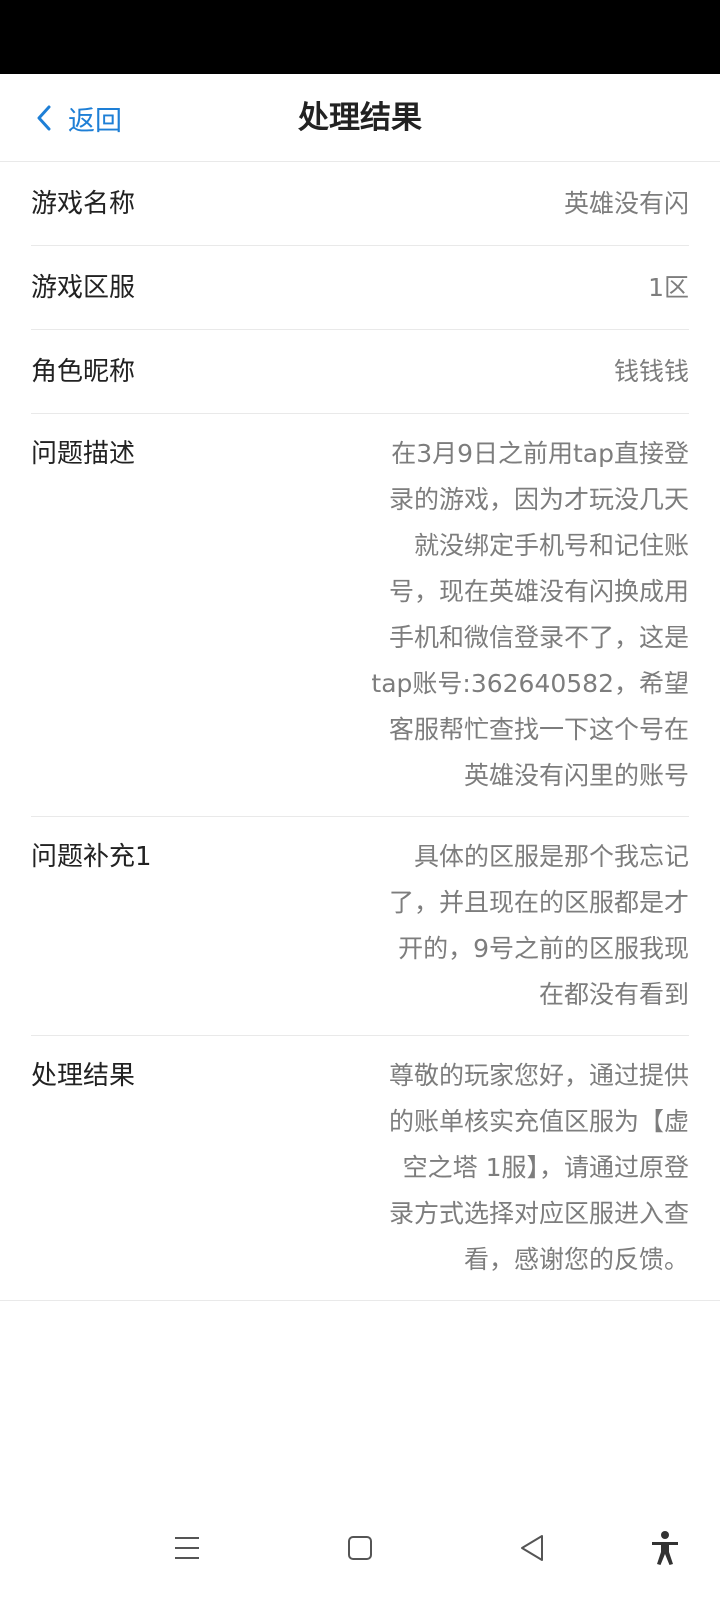 Image resolution: width=720 pixels, height=1600 pixels. I want to click on game-server-label: 游戏区服, so click(83, 288).